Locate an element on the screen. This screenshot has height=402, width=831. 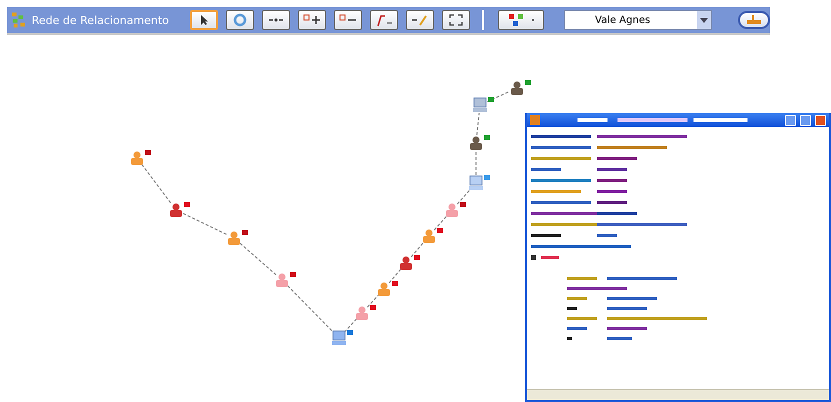
wand-button is located at coordinates (420, 20).